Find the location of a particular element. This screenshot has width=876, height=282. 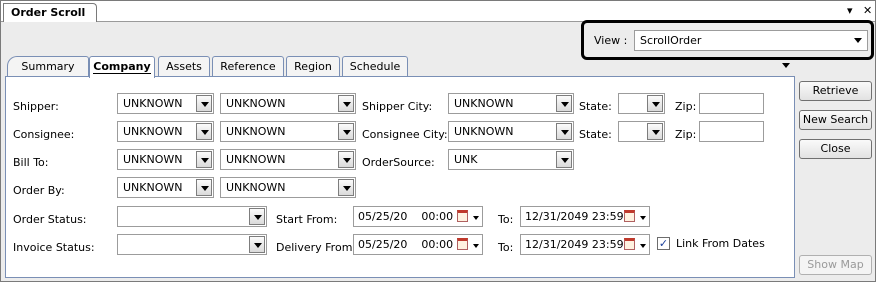

delivery-to-label: To: is located at coordinates (506, 247).